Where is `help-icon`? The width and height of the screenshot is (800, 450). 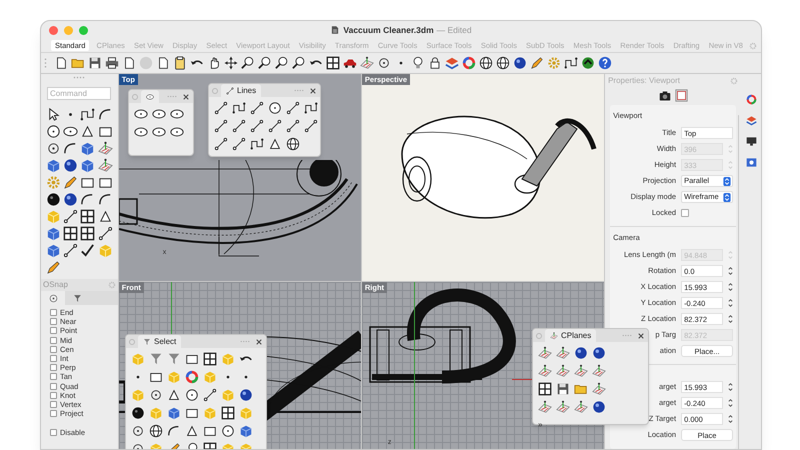 help-icon is located at coordinates (605, 63).